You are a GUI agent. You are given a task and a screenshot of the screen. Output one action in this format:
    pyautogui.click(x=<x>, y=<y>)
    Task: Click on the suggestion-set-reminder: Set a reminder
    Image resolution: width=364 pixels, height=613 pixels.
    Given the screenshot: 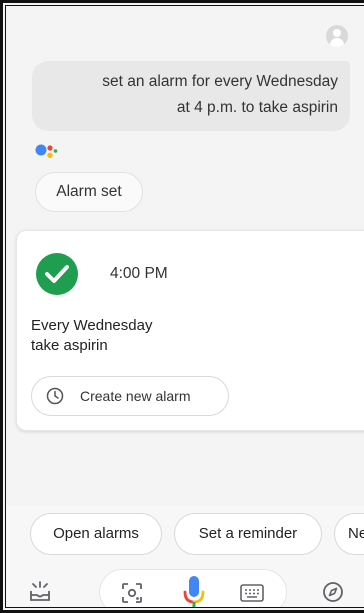 What is the action you would take?
    pyautogui.click(x=248, y=534)
    